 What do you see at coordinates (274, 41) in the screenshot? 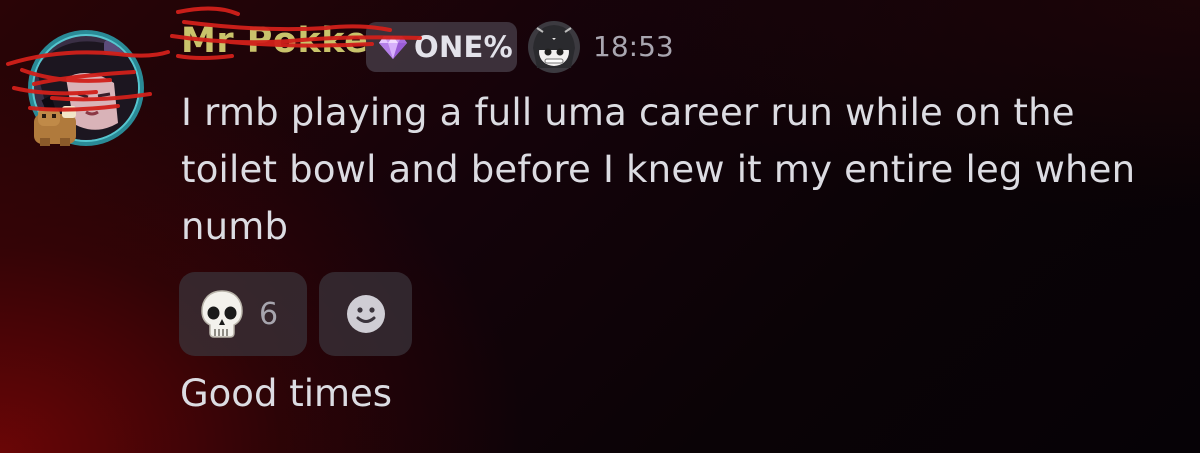
I see `author-username: Mr Pokke` at bounding box center [274, 41].